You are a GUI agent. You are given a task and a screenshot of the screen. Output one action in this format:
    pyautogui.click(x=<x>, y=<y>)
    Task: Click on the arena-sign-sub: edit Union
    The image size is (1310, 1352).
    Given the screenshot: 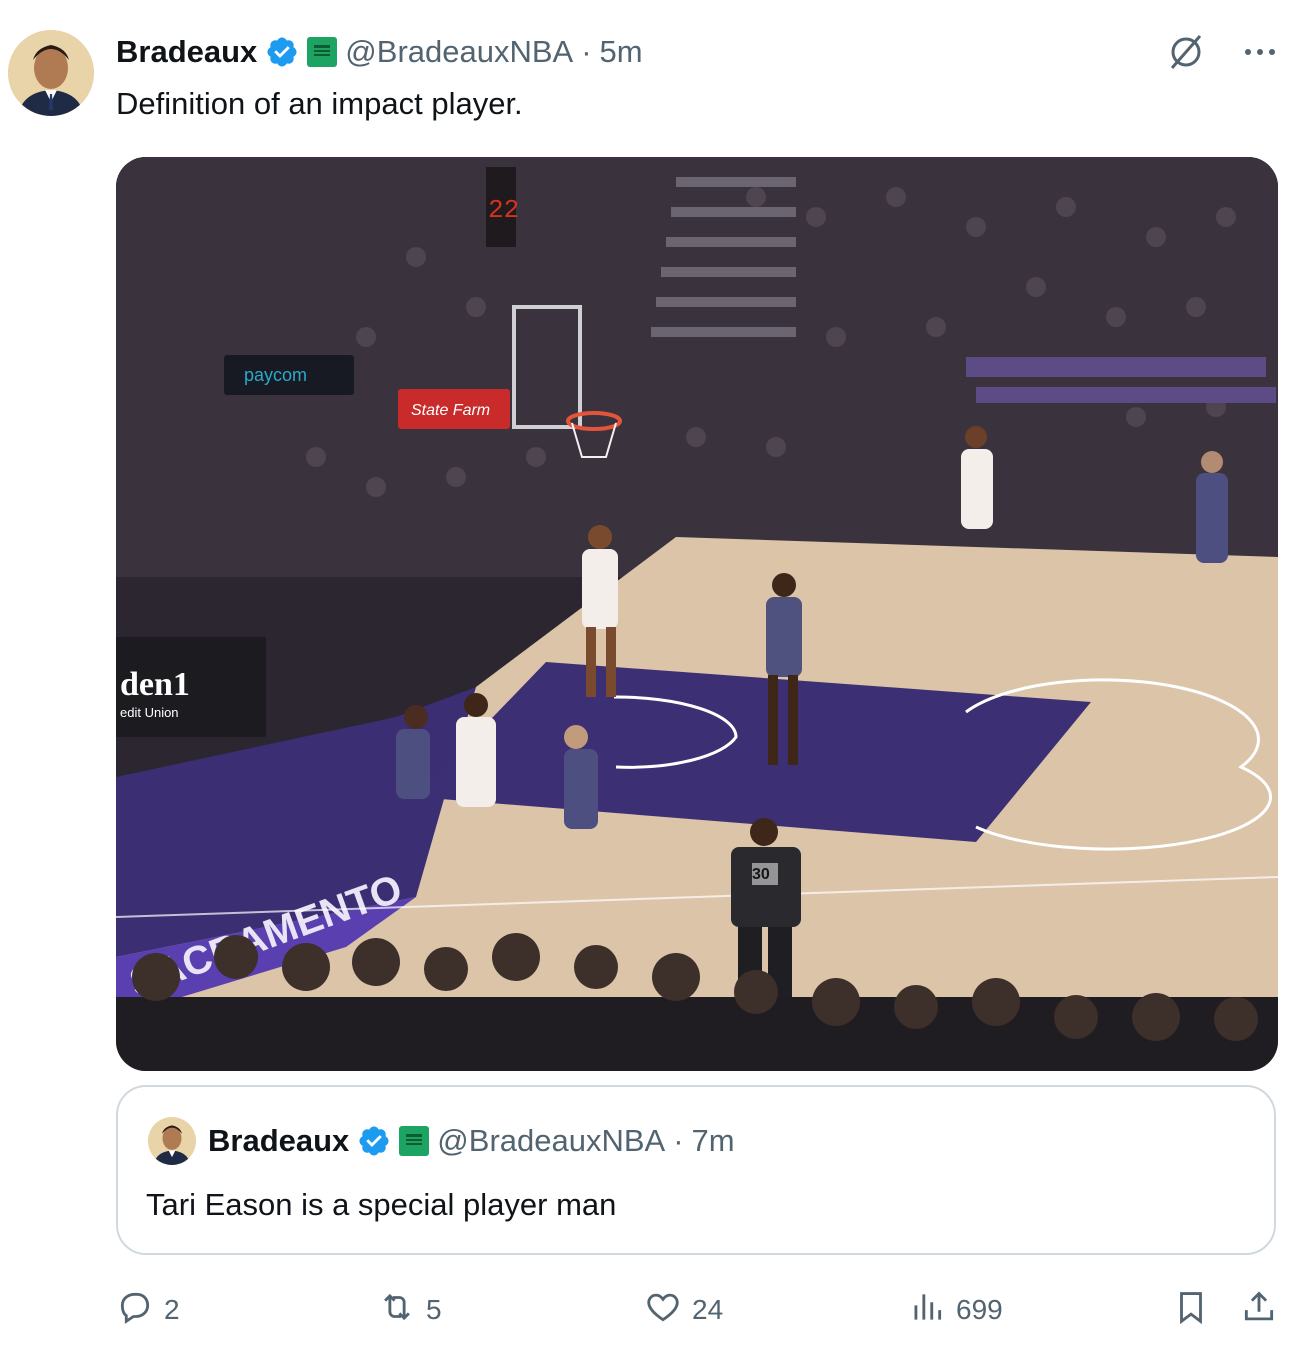 What is the action you would take?
    pyautogui.click(x=149, y=712)
    